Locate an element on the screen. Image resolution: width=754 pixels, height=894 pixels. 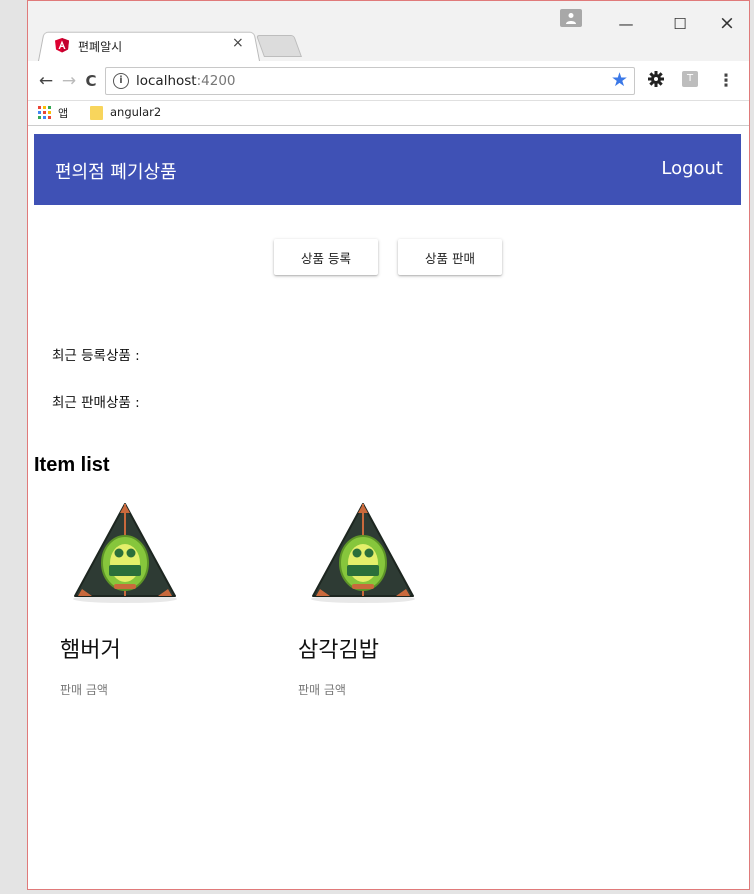
tab-close-icon: × is located at coordinates (238, 43).